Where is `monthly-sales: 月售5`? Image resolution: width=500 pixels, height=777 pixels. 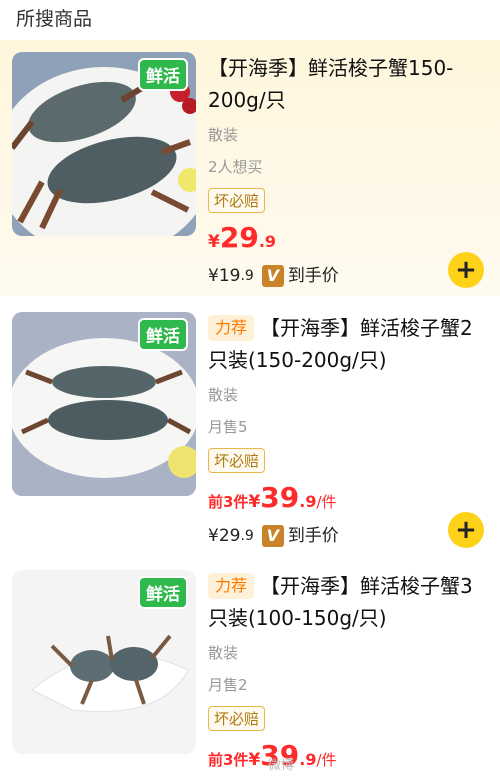 monthly-sales: 月售5 is located at coordinates (228, 427).